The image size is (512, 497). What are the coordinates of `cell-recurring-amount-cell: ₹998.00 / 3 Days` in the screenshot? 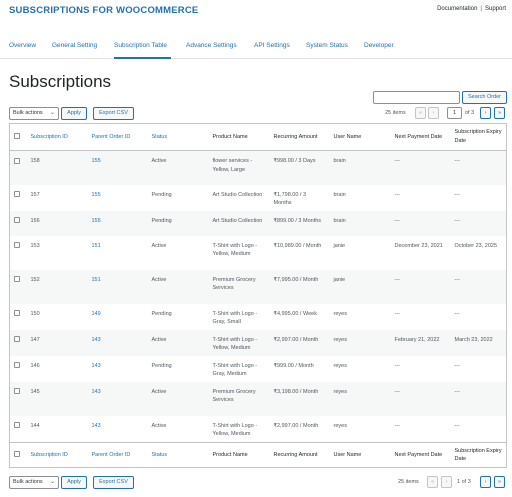 It's located at (300, 168).